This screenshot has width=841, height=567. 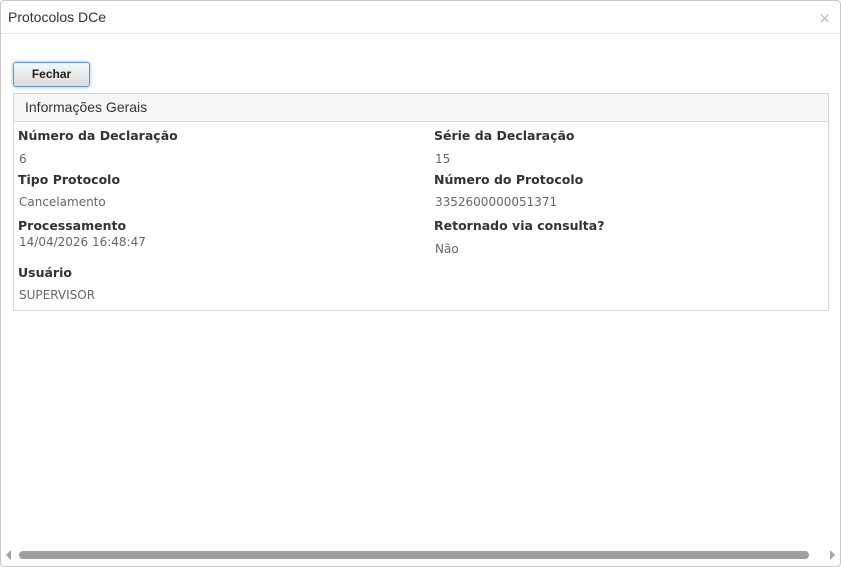 What do you see at coordinates (8, 555) in the screenshot?
I see `scroll-left-icon` at bounding box center [8, 555].